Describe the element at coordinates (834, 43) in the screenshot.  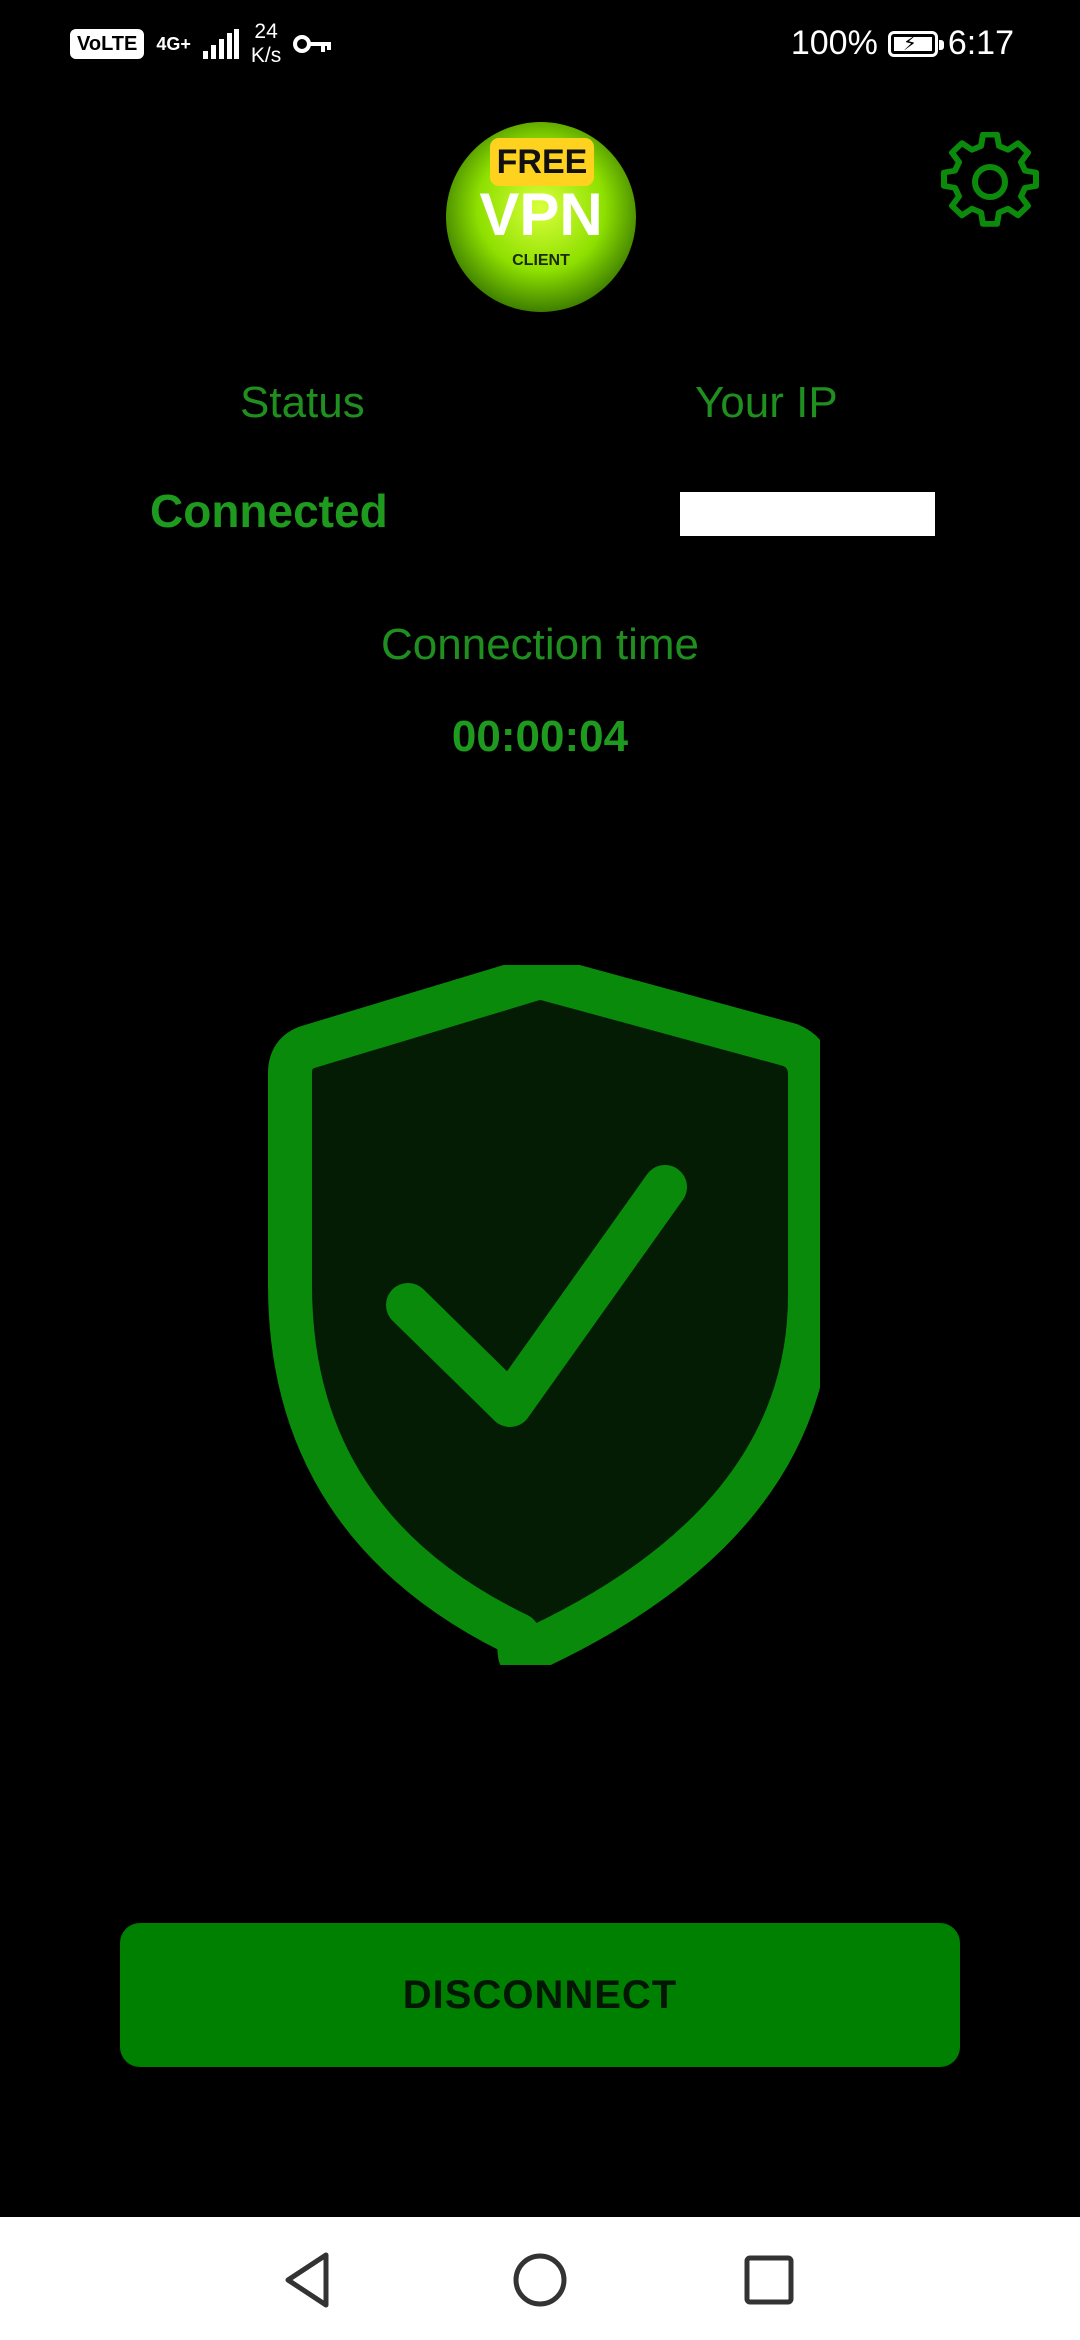
I see `battery-percent: 100%` at that location.